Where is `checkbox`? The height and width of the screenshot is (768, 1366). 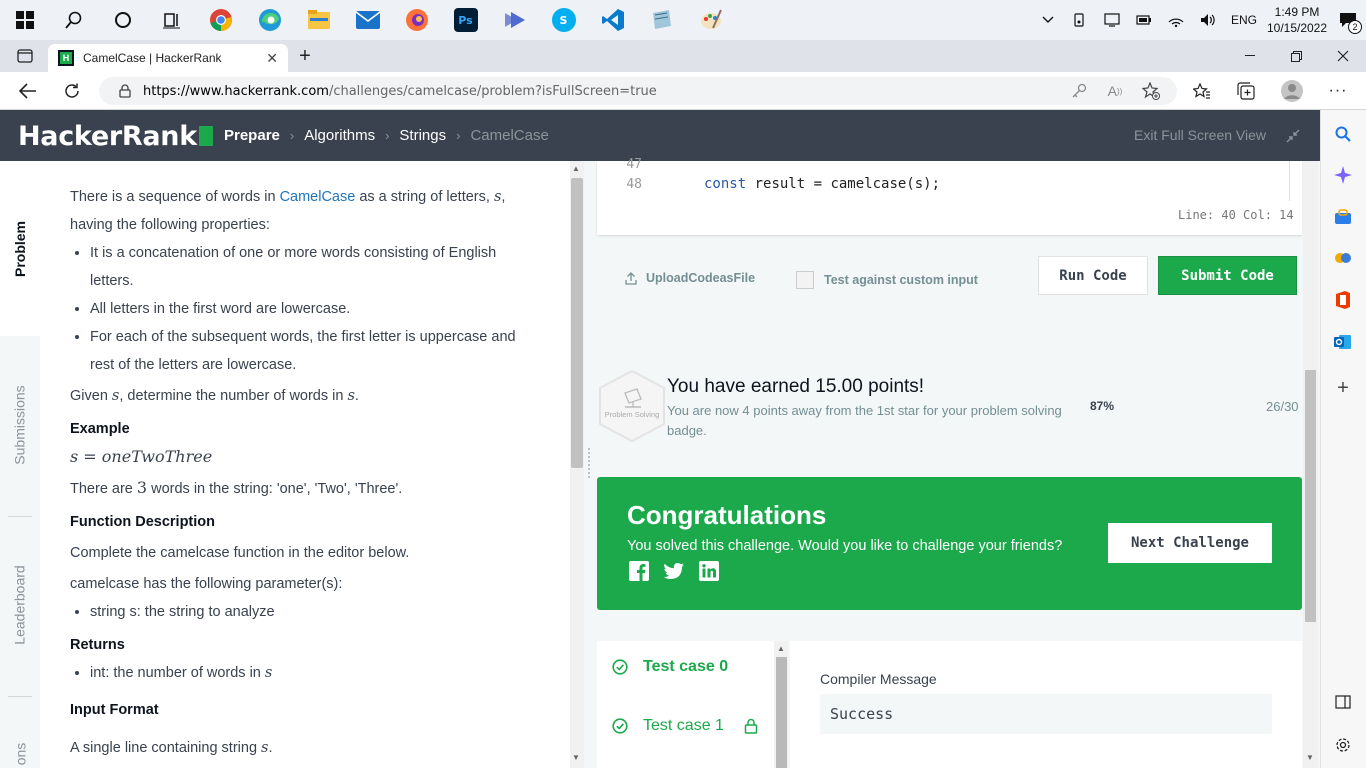
checkbox is located at coordinates (805, 280).